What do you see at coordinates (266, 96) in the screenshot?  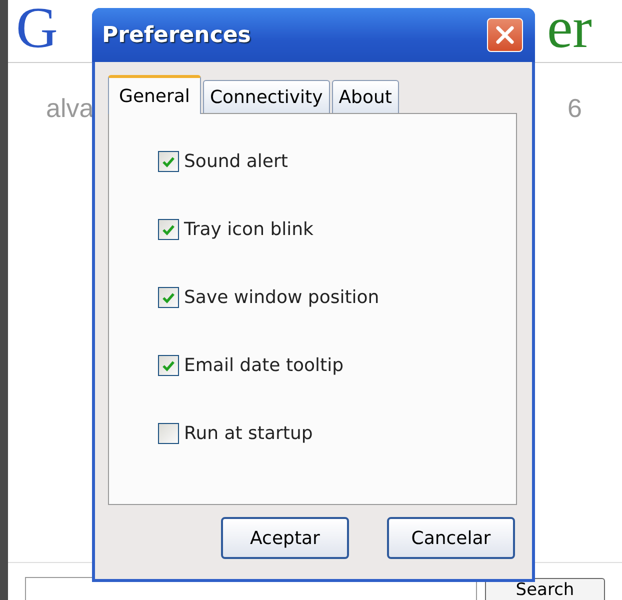 I see `tab: Connectivity` at bounding box center [266, 96].